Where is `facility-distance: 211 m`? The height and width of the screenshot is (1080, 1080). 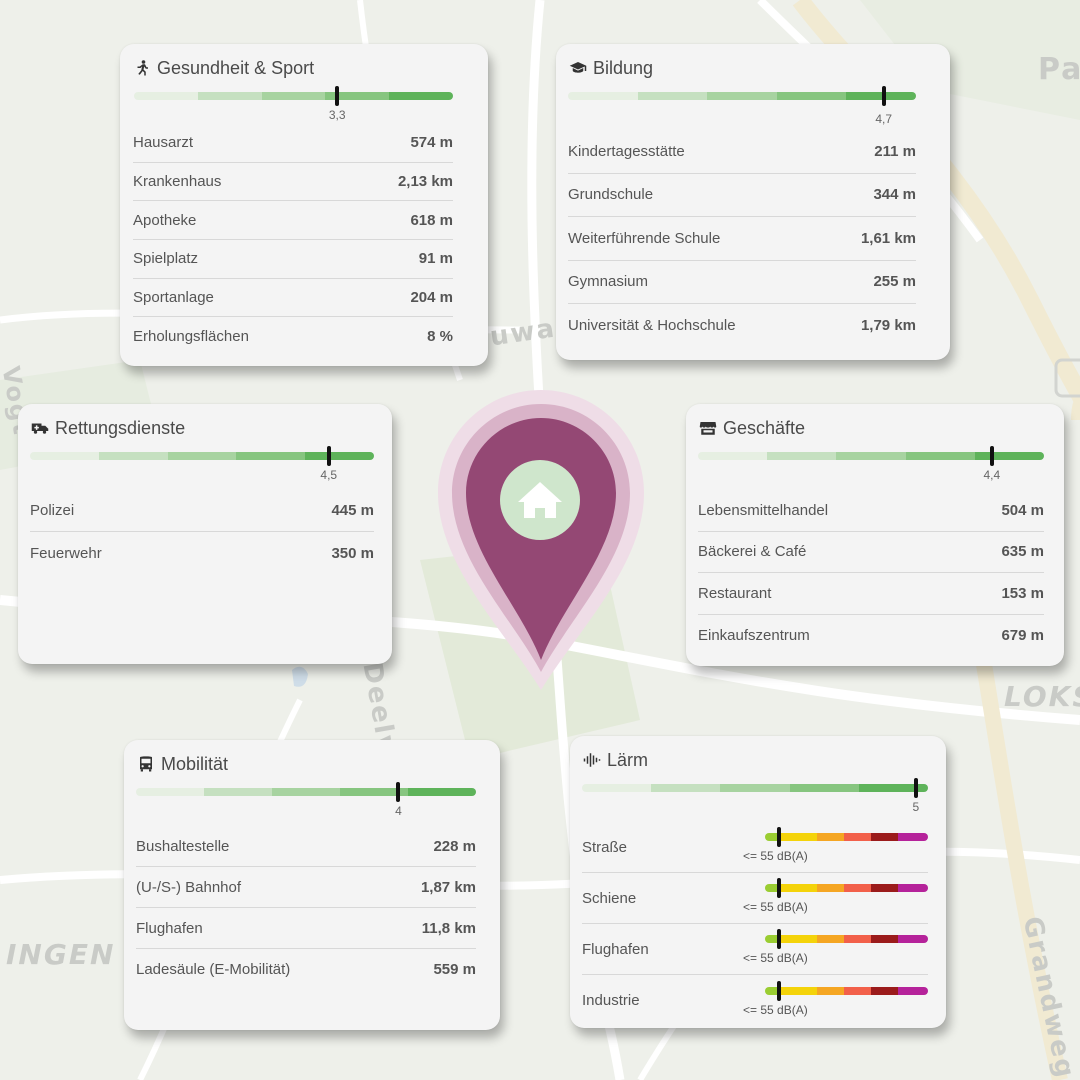 facility-distance: 211 m is located at coordinates (895, 151).